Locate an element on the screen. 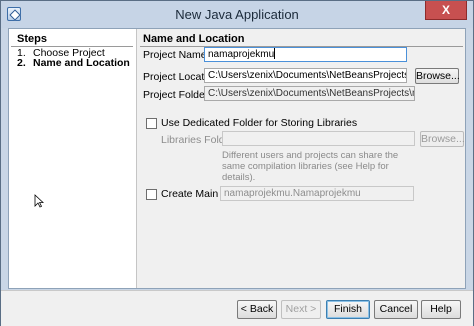  mouse-pointer-icon is located at coordinates (39, 201).